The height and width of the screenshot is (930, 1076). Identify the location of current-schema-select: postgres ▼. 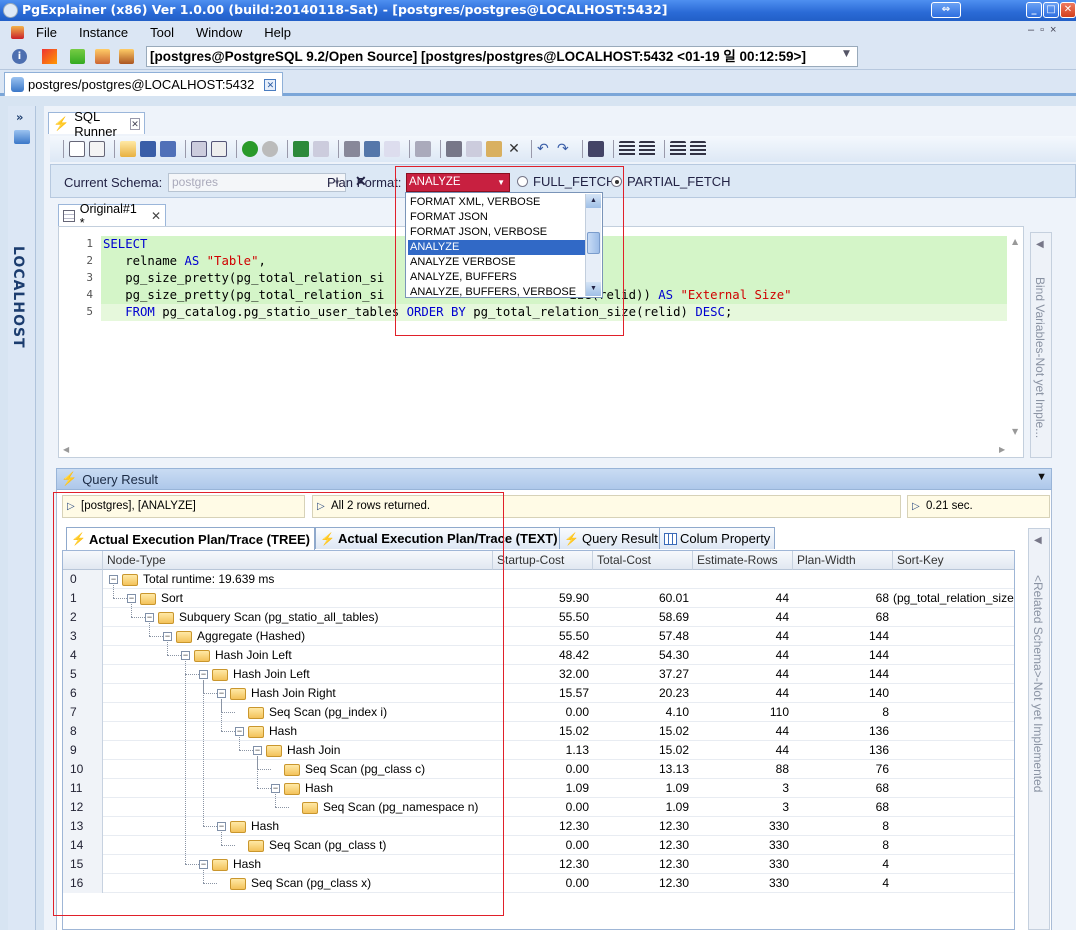
(257, 182).